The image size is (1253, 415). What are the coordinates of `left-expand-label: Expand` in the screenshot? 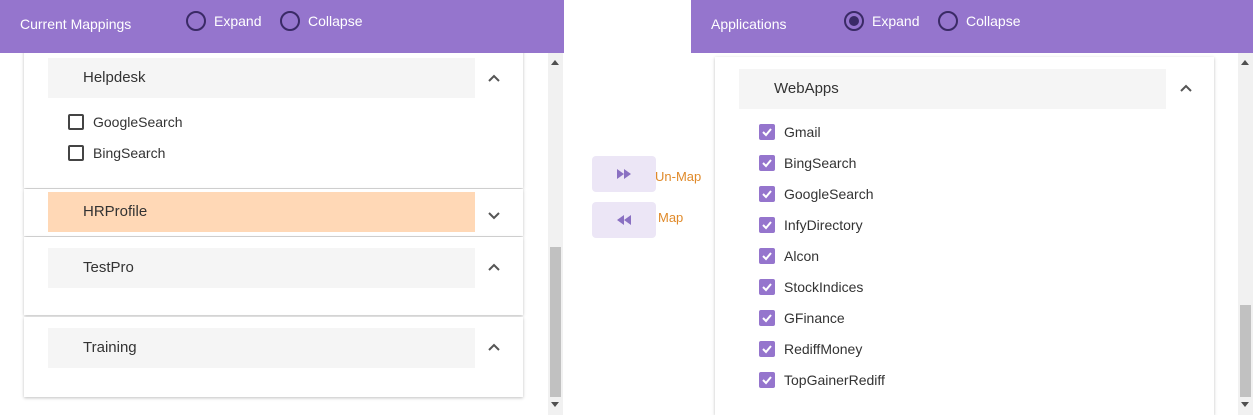 It's located at (238, 21).